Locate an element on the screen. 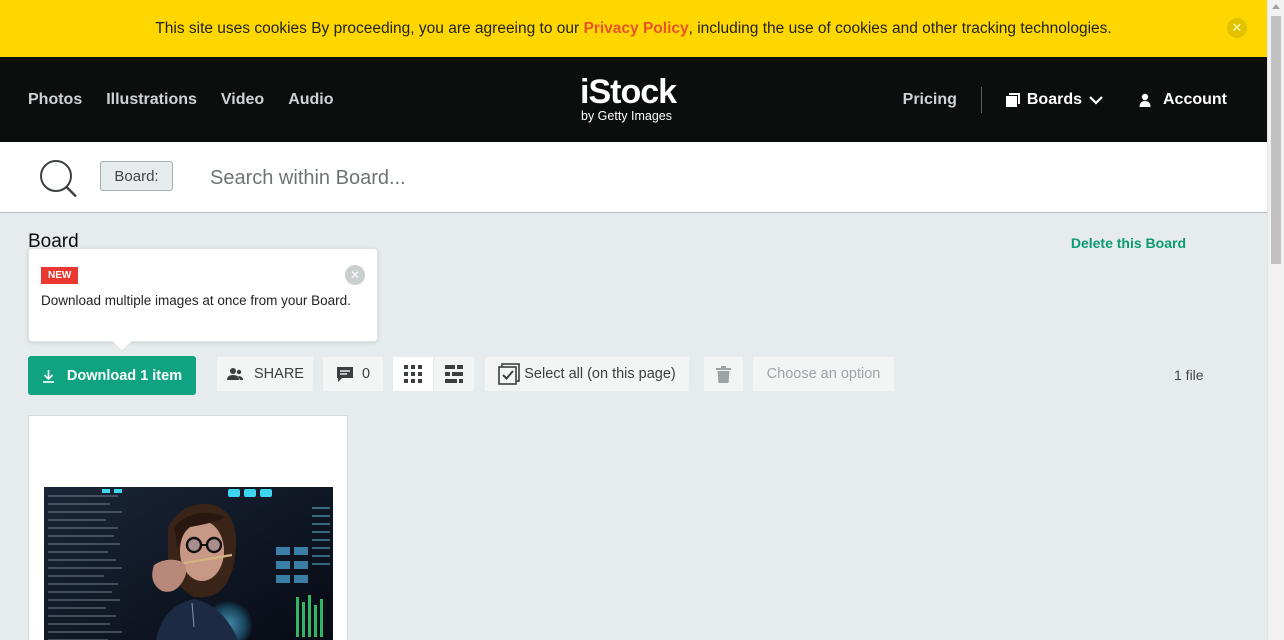 This screenshot has height=640, width=1284. search-icon is located at coordinates (59, 179).